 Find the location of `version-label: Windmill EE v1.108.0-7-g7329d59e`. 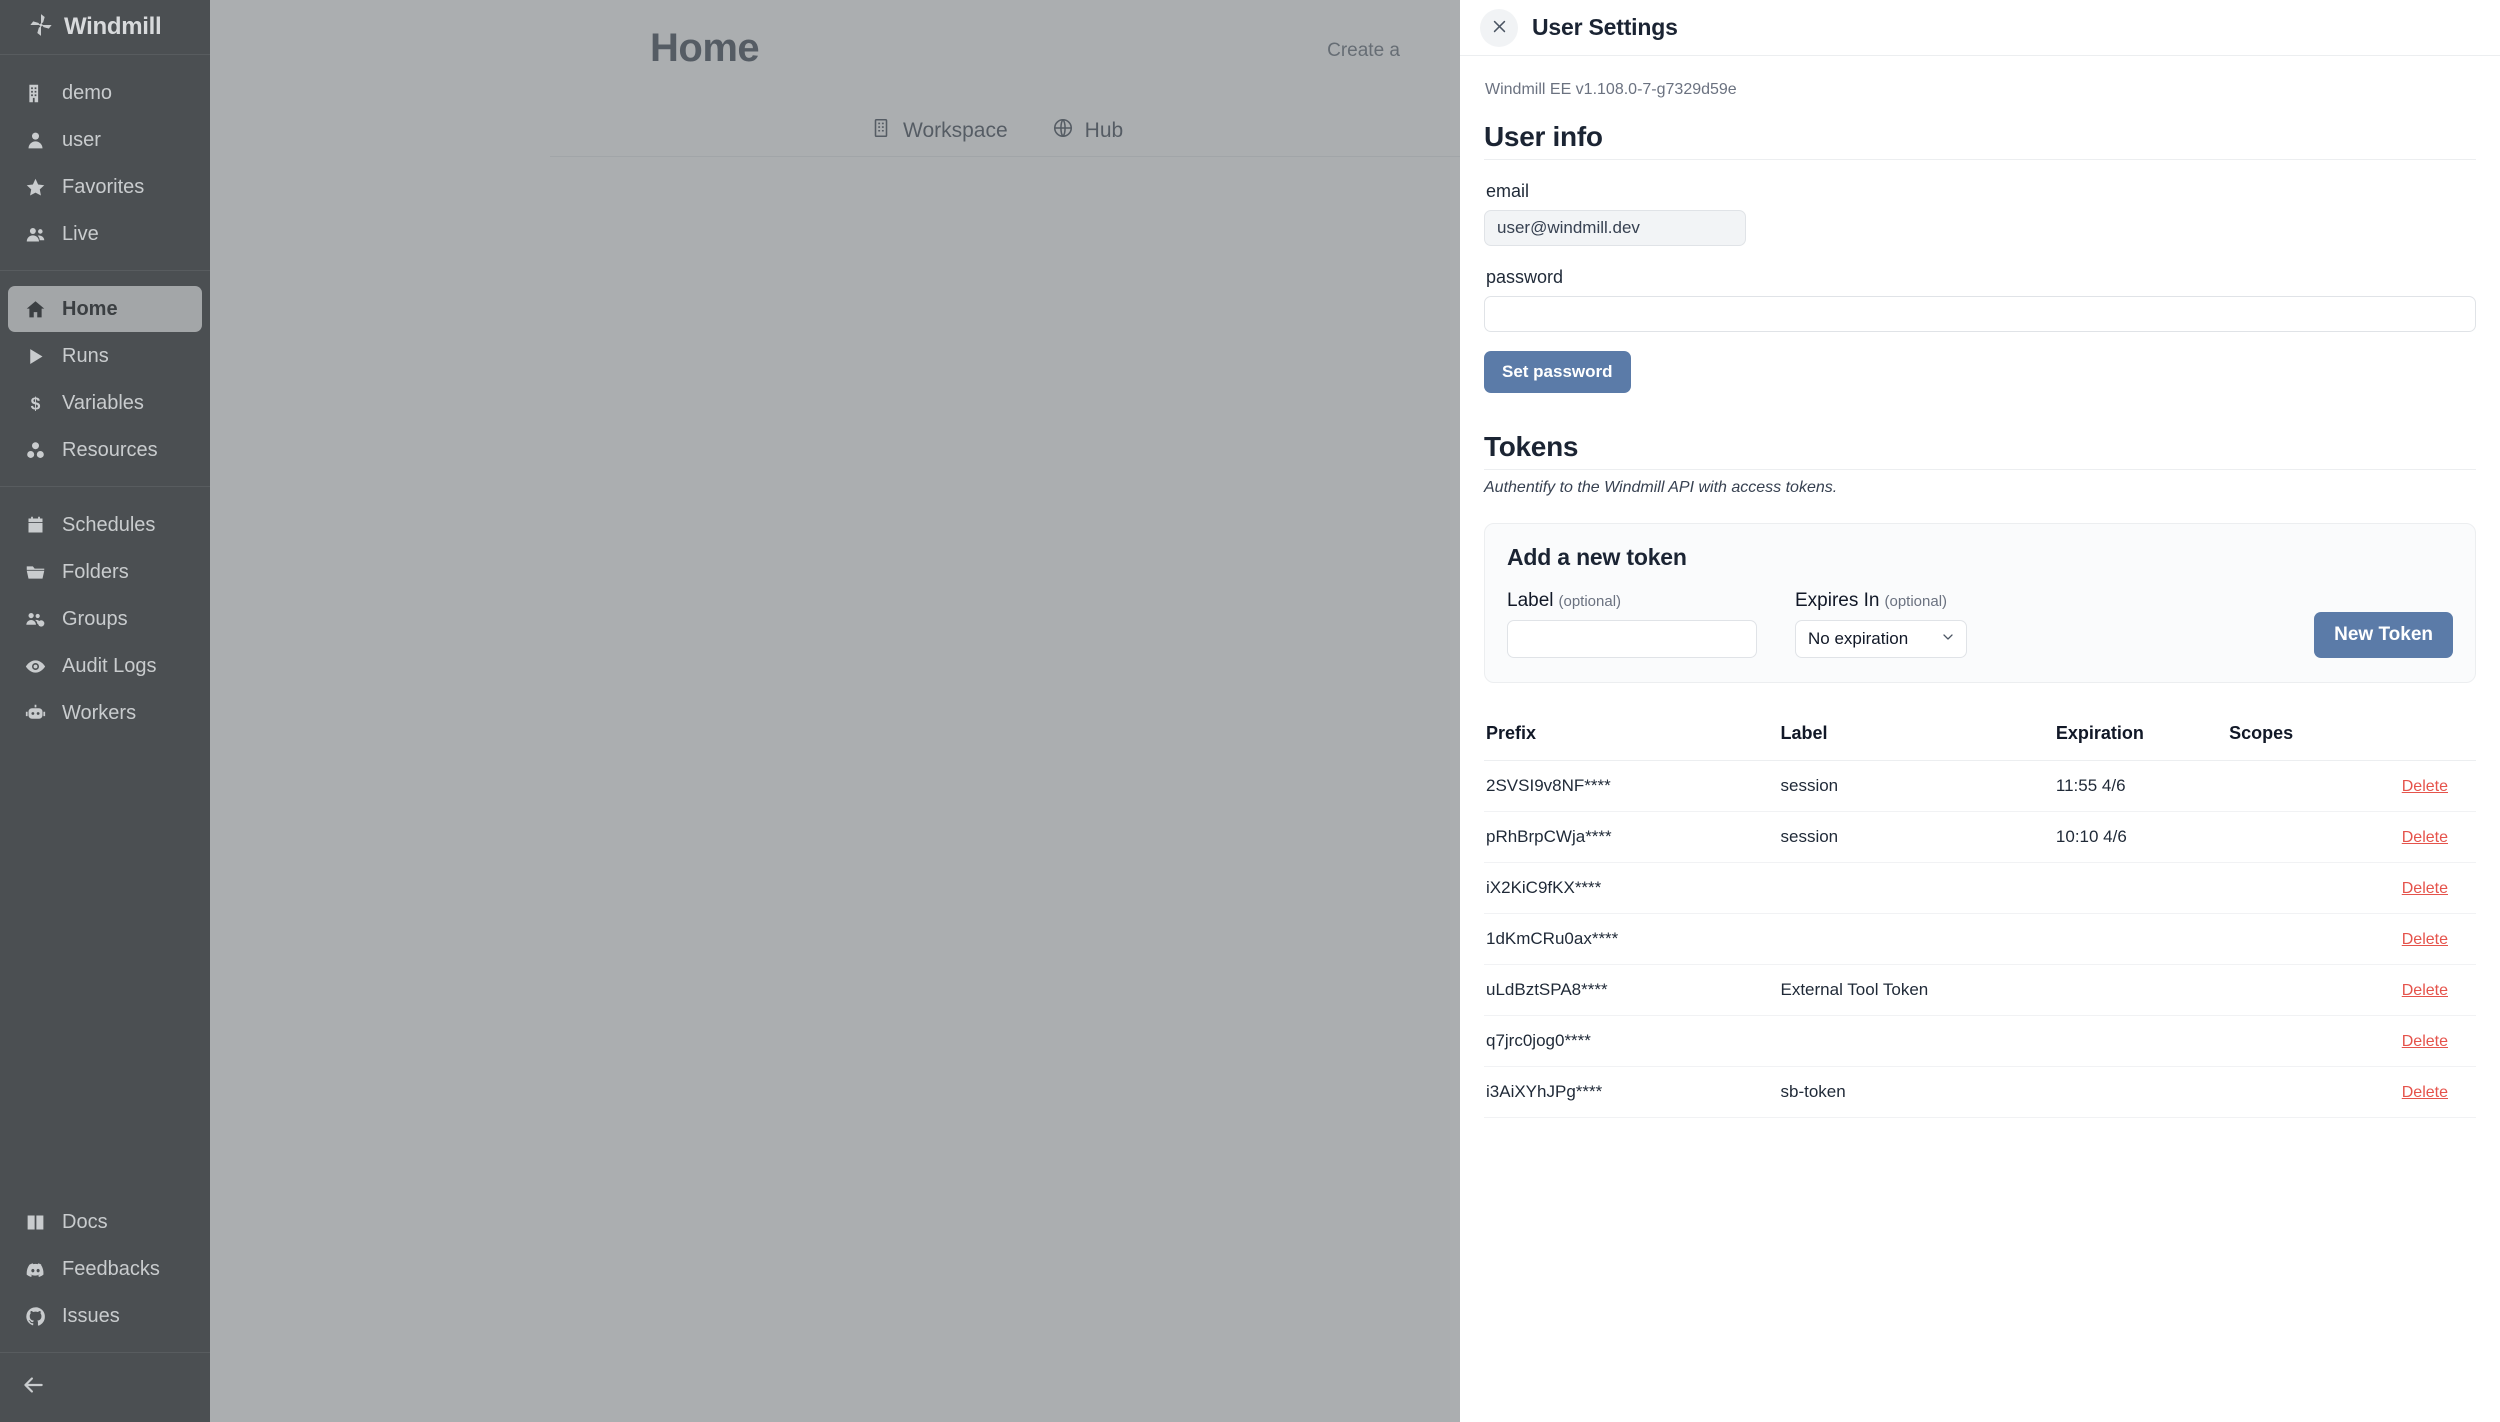

version-label: Windmill EE v1.108.0-7-g7329d59e is located at coordinates (1611, 89).